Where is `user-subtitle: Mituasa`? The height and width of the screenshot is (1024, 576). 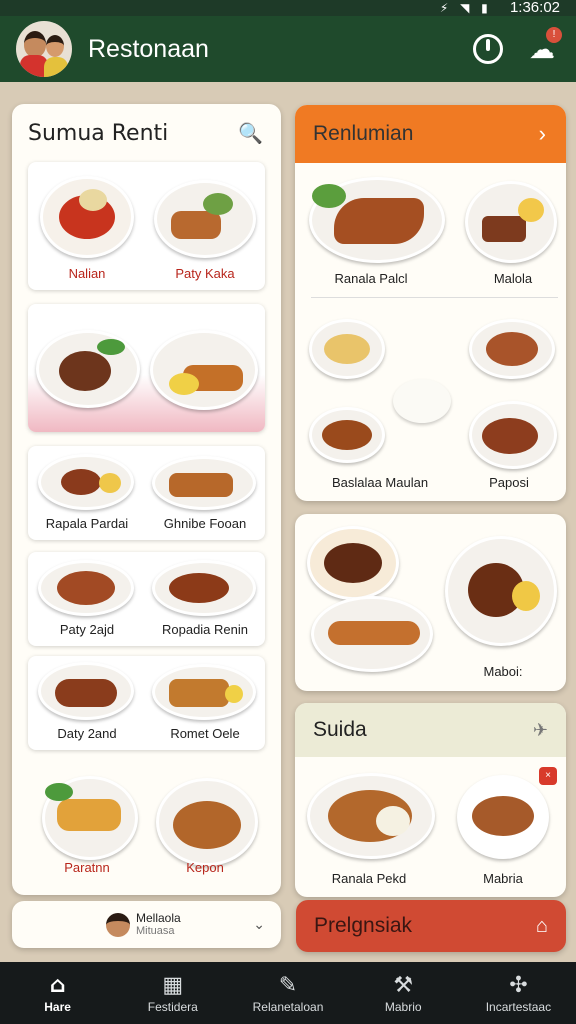
user-subtitle: Mituasa is located at coordinates (155, 930).